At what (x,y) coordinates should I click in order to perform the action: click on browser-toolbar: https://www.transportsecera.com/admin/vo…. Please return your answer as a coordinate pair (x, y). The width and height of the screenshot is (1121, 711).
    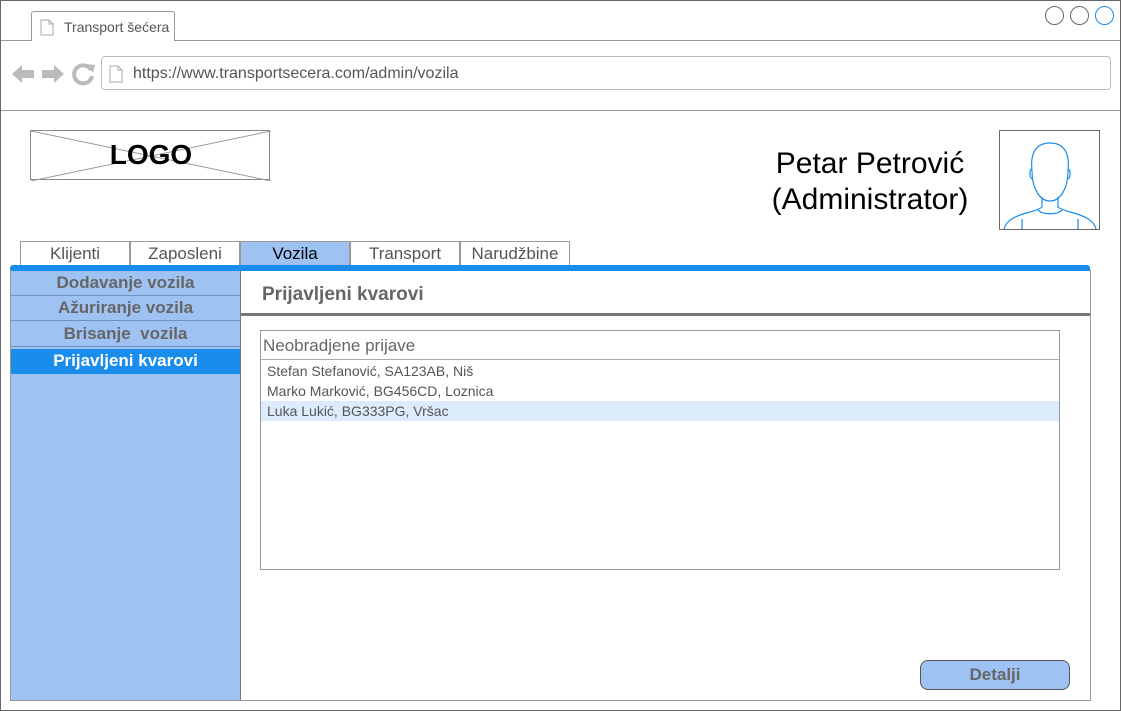
    Looking at the image, I should click on (560, 76).